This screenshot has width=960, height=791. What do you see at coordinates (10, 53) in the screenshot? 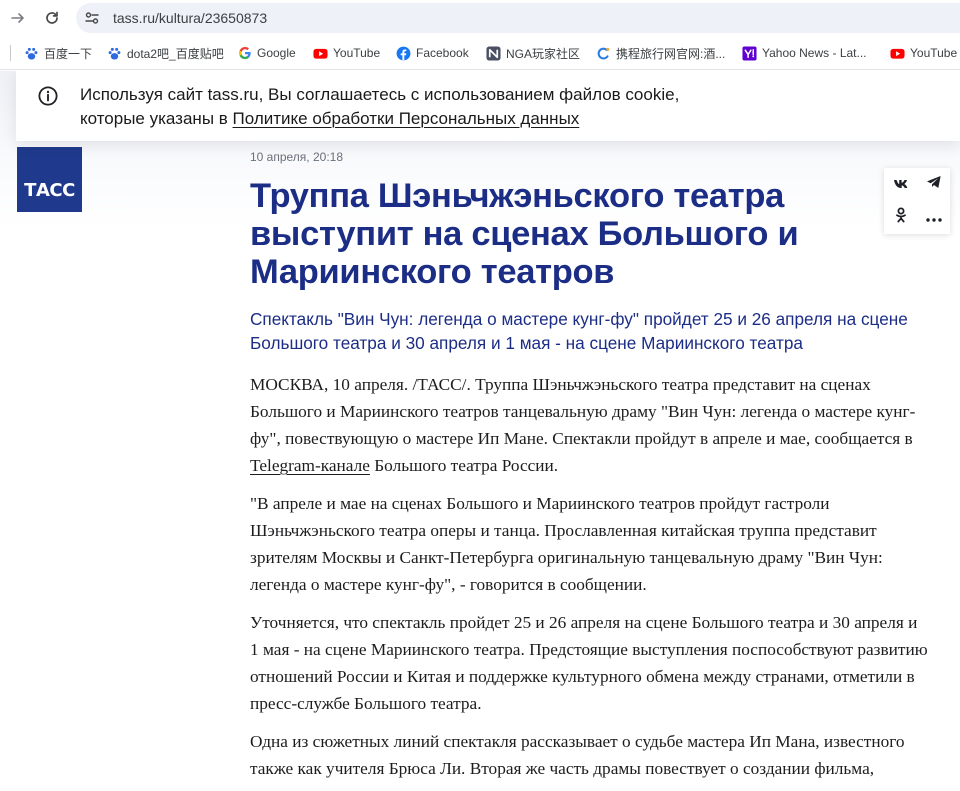
I see `bookmarks-divider` at bounding box center [10, 53].